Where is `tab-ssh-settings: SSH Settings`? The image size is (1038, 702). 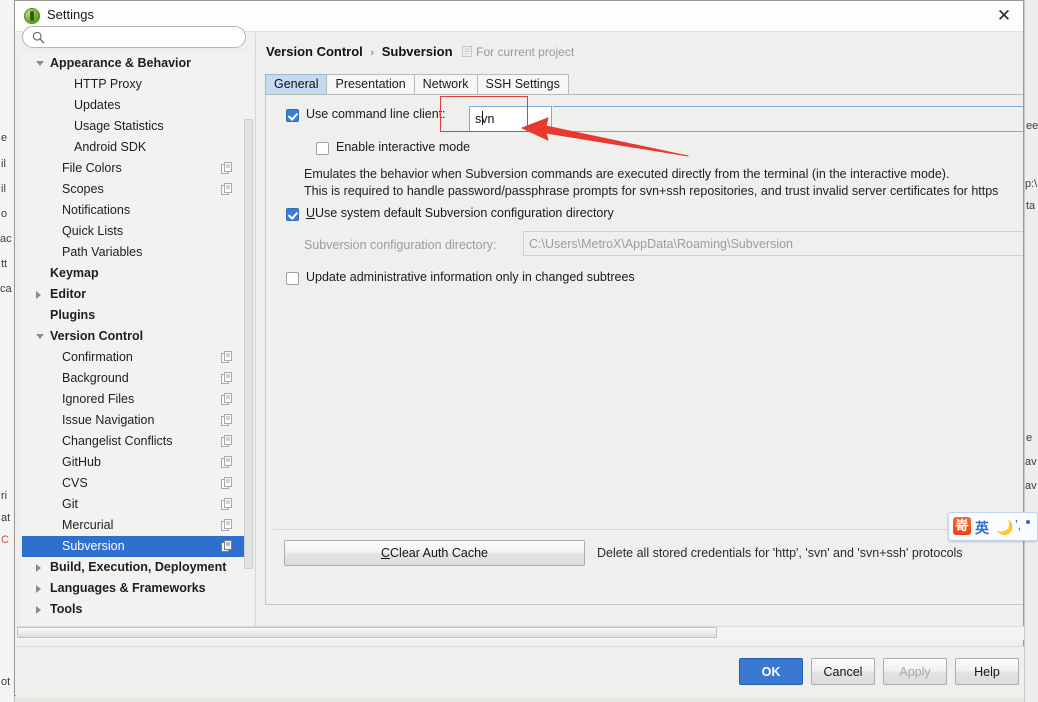 tab-ssh-settings: SSH Settings is located at coordinates (522, 84).